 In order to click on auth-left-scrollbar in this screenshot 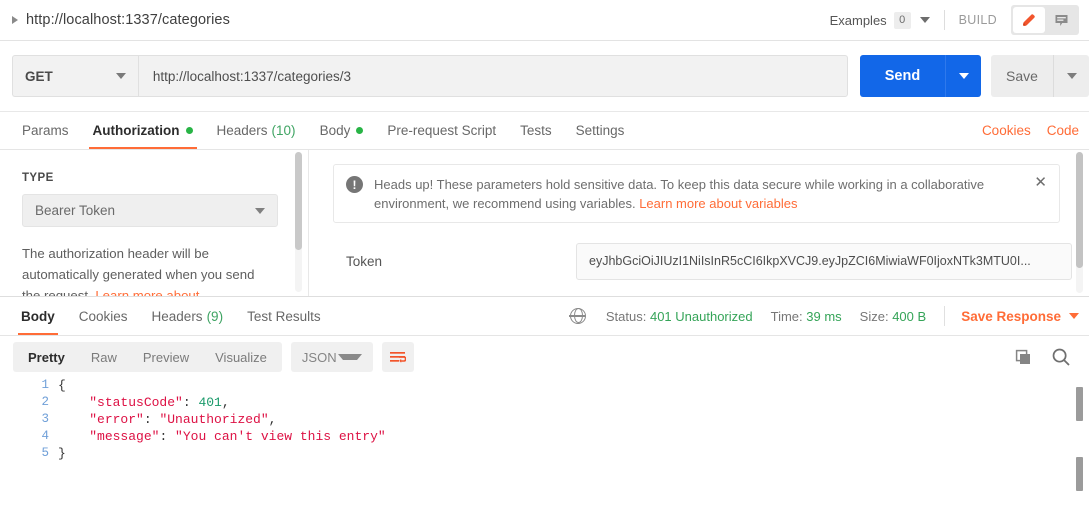, I will do `click(298, 222)`.